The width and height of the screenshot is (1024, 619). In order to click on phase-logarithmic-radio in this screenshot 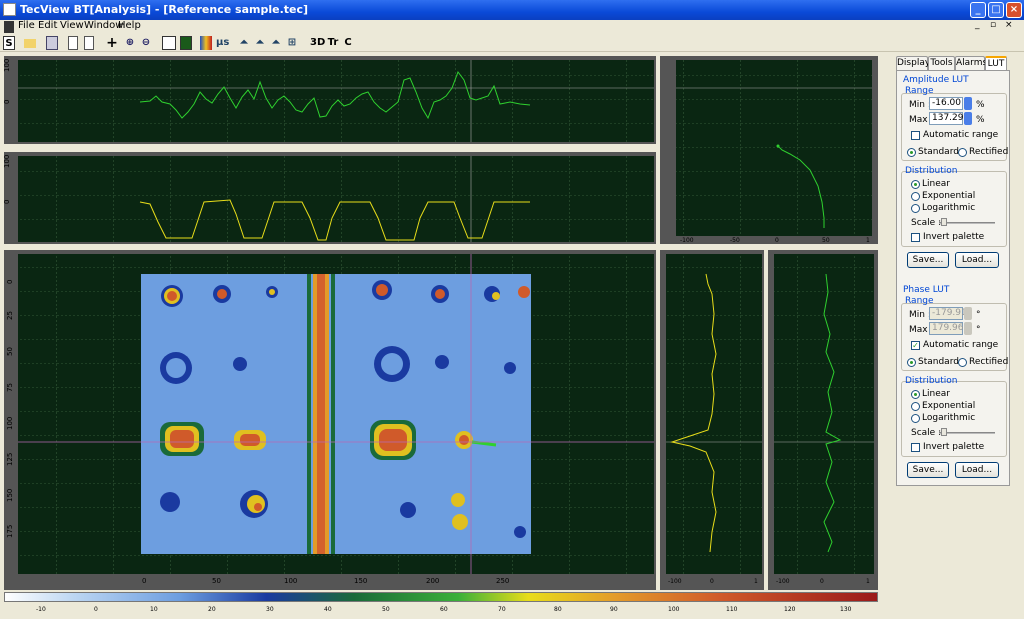, I will do `click(915, 418)`.